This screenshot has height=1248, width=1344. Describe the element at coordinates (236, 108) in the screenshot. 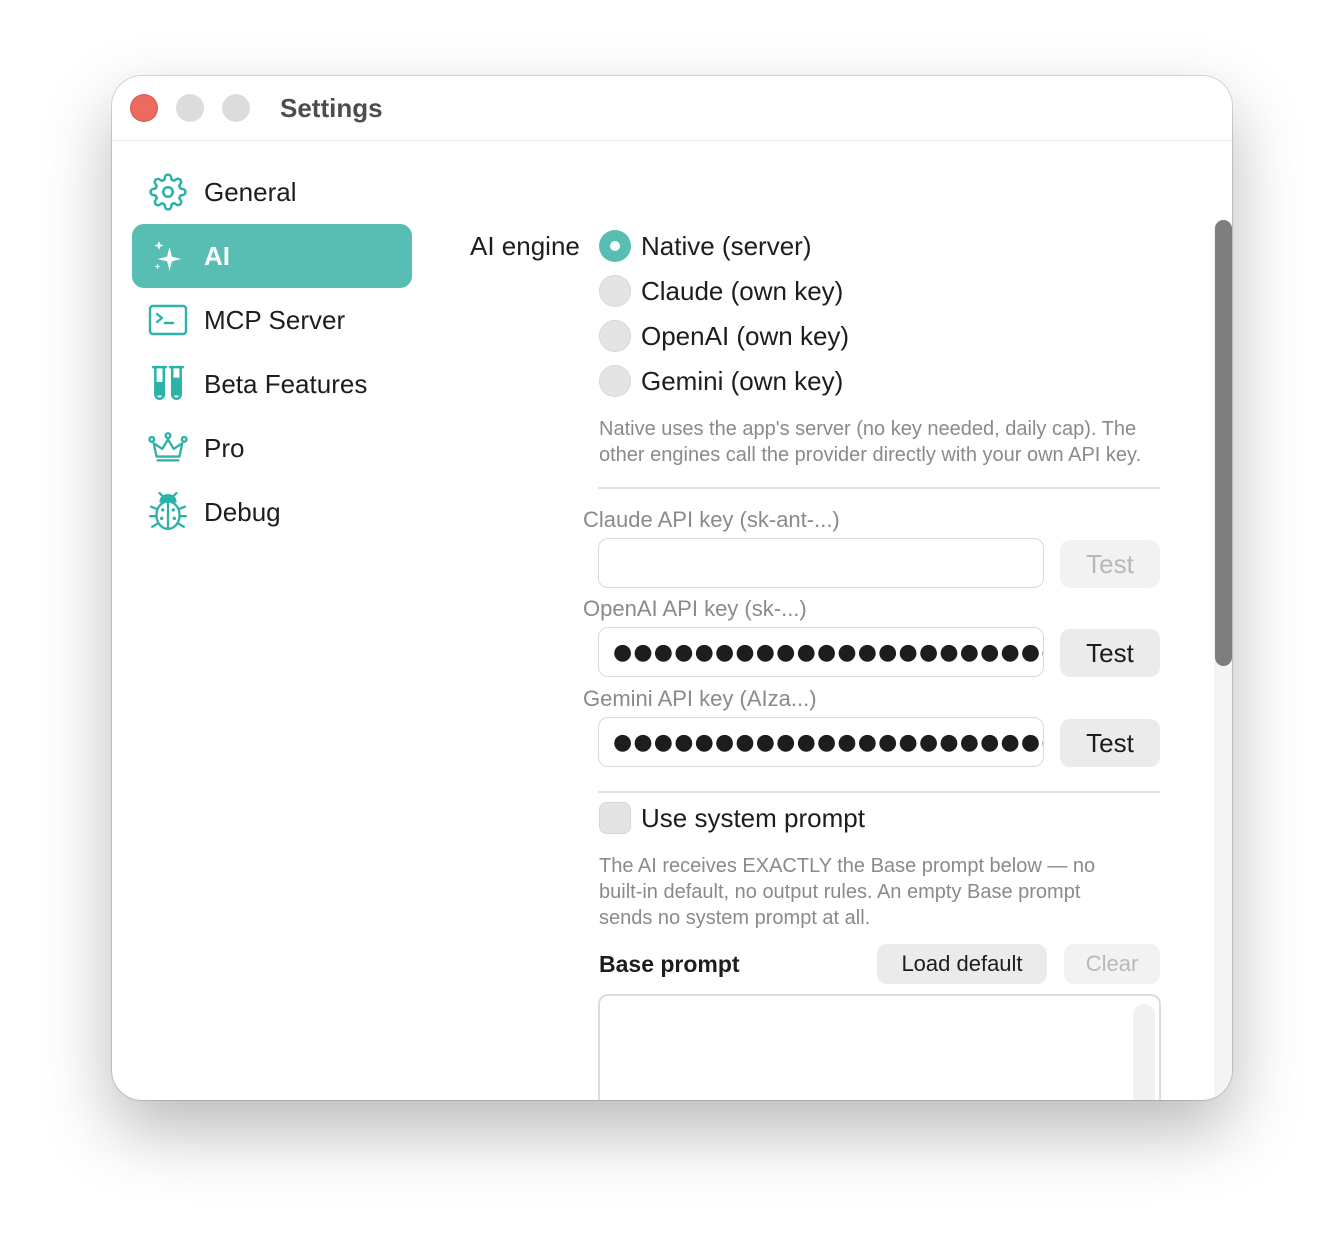

I see `zoom-window-button` at that location.